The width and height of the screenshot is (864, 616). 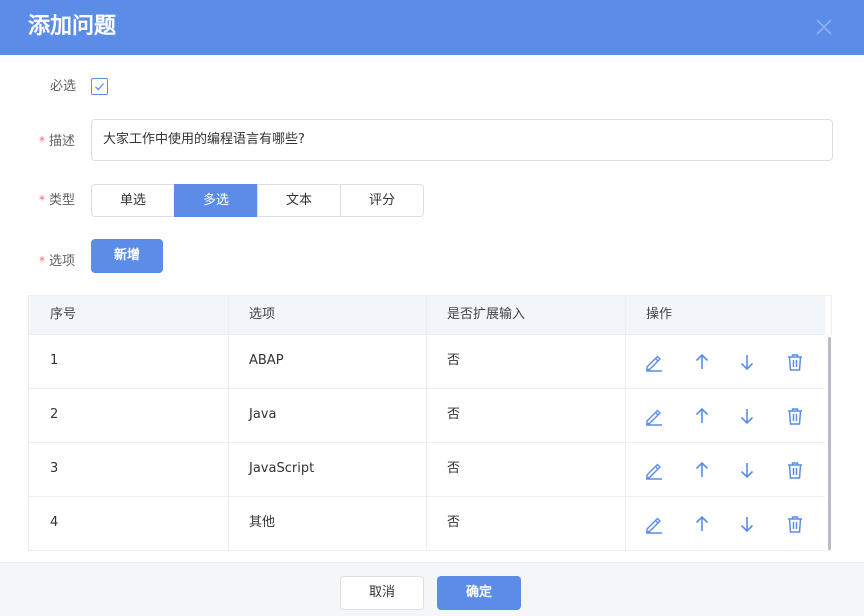 I want to click on options-label: 选项, so click(x=62, y=261).